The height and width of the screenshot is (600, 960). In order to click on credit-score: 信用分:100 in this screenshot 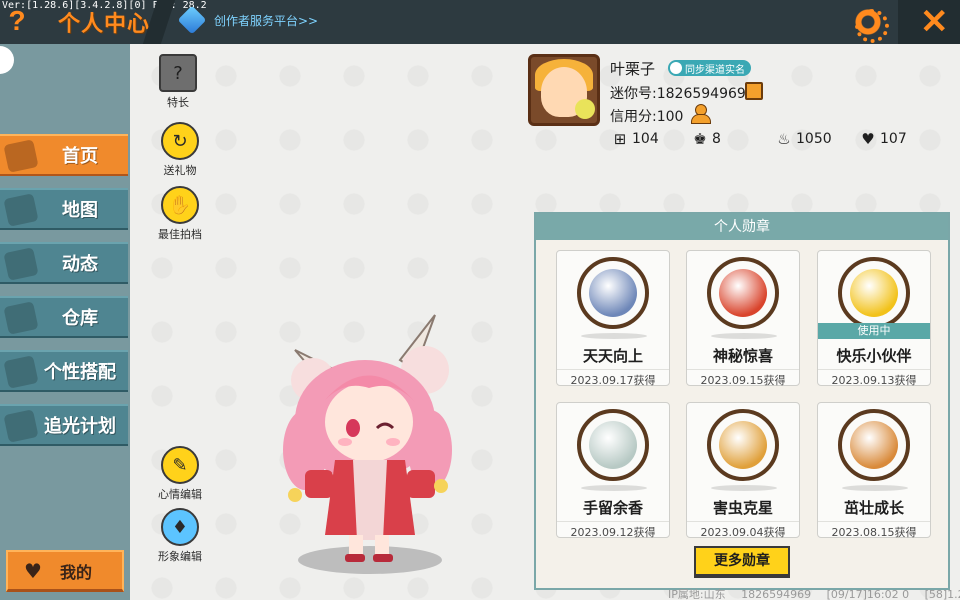, I will do `click(647, 117)`.